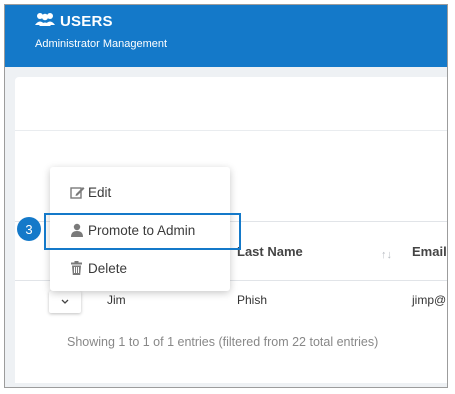 The width and height of the screenshot is (455, 394). I want to click on column-header-last-name: Last Name, so click(270, 251).